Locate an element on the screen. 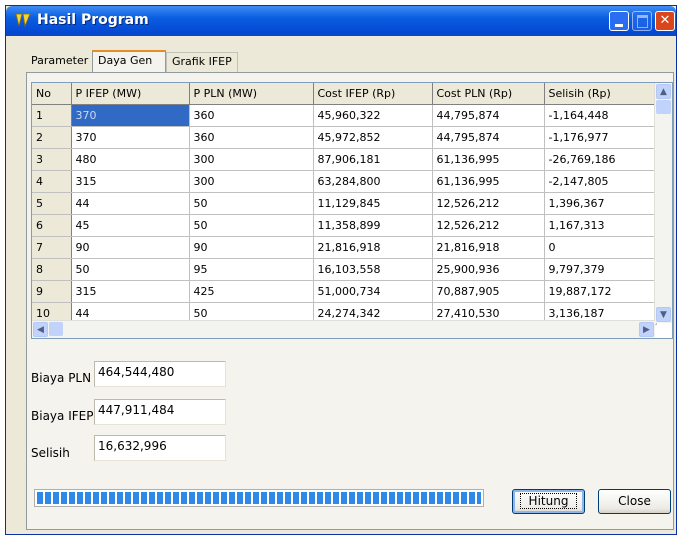 This screenshot has height=539, width=680. tab-grafik-ifep: Grafik IFEP is located at coordinates (202, 62).